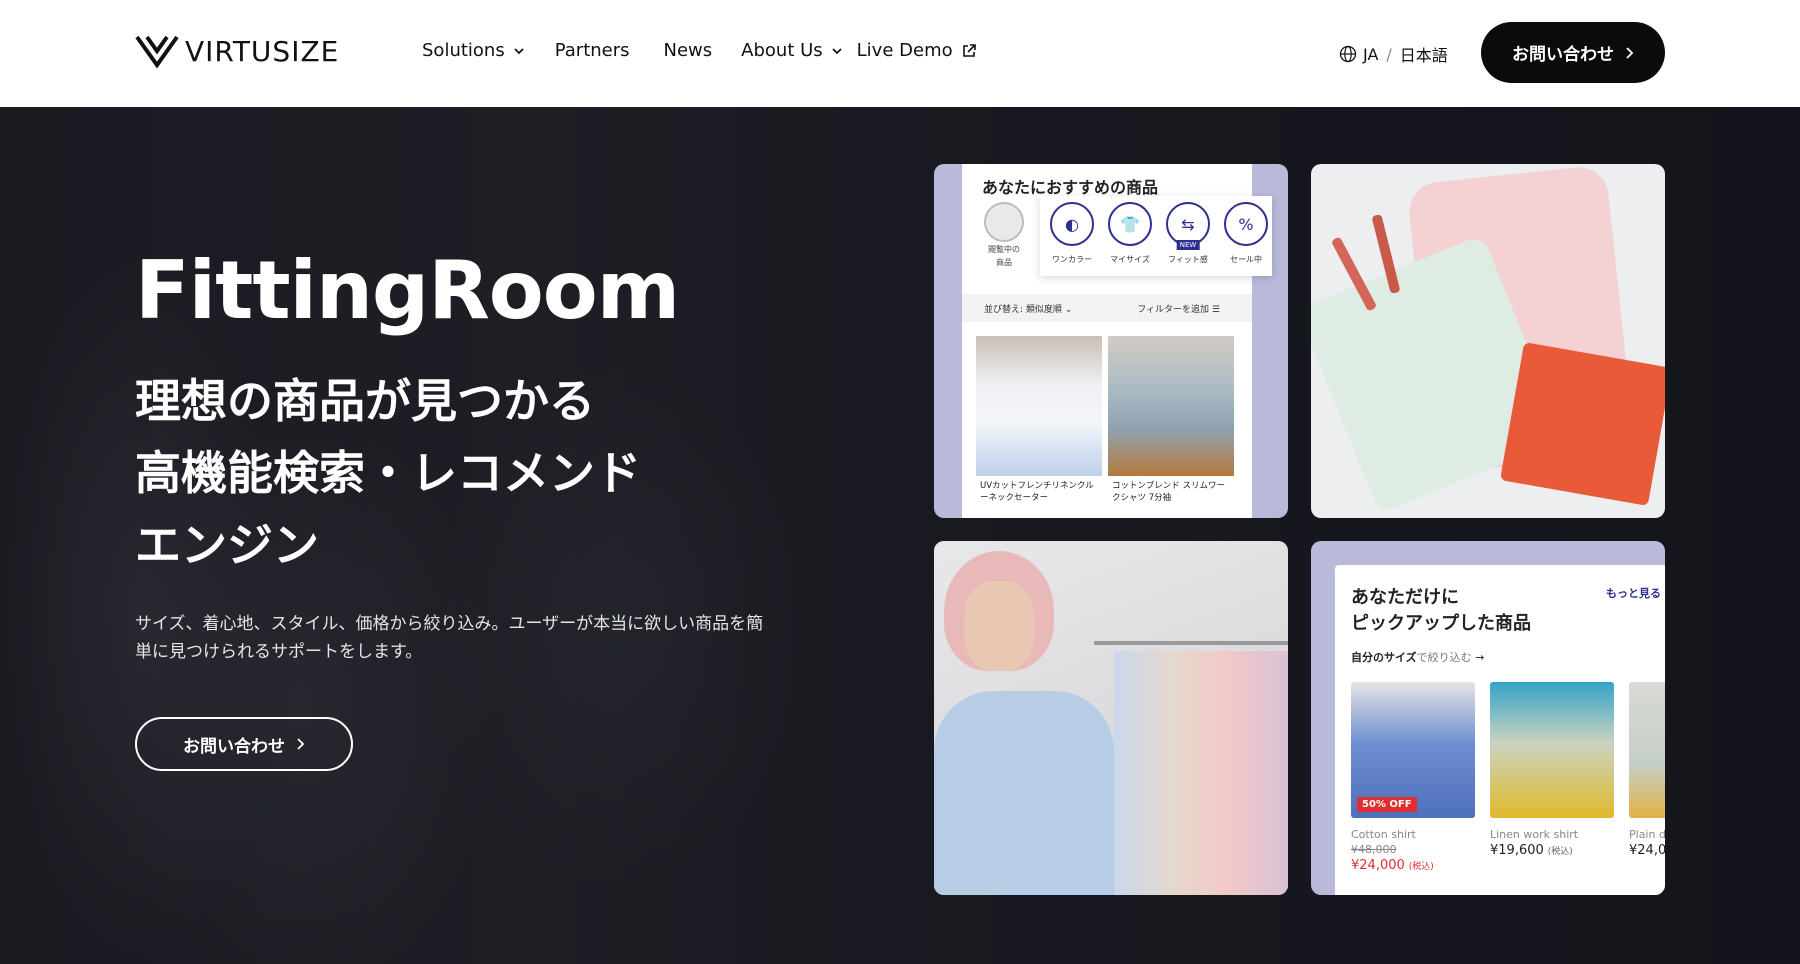 The height and width of the screenshot is (964, 1800). What do you see at coordinates (904, 50) in the screenshot?
I see `nav-live-demo-label: Live Demo` at bounding box center [904, 50].